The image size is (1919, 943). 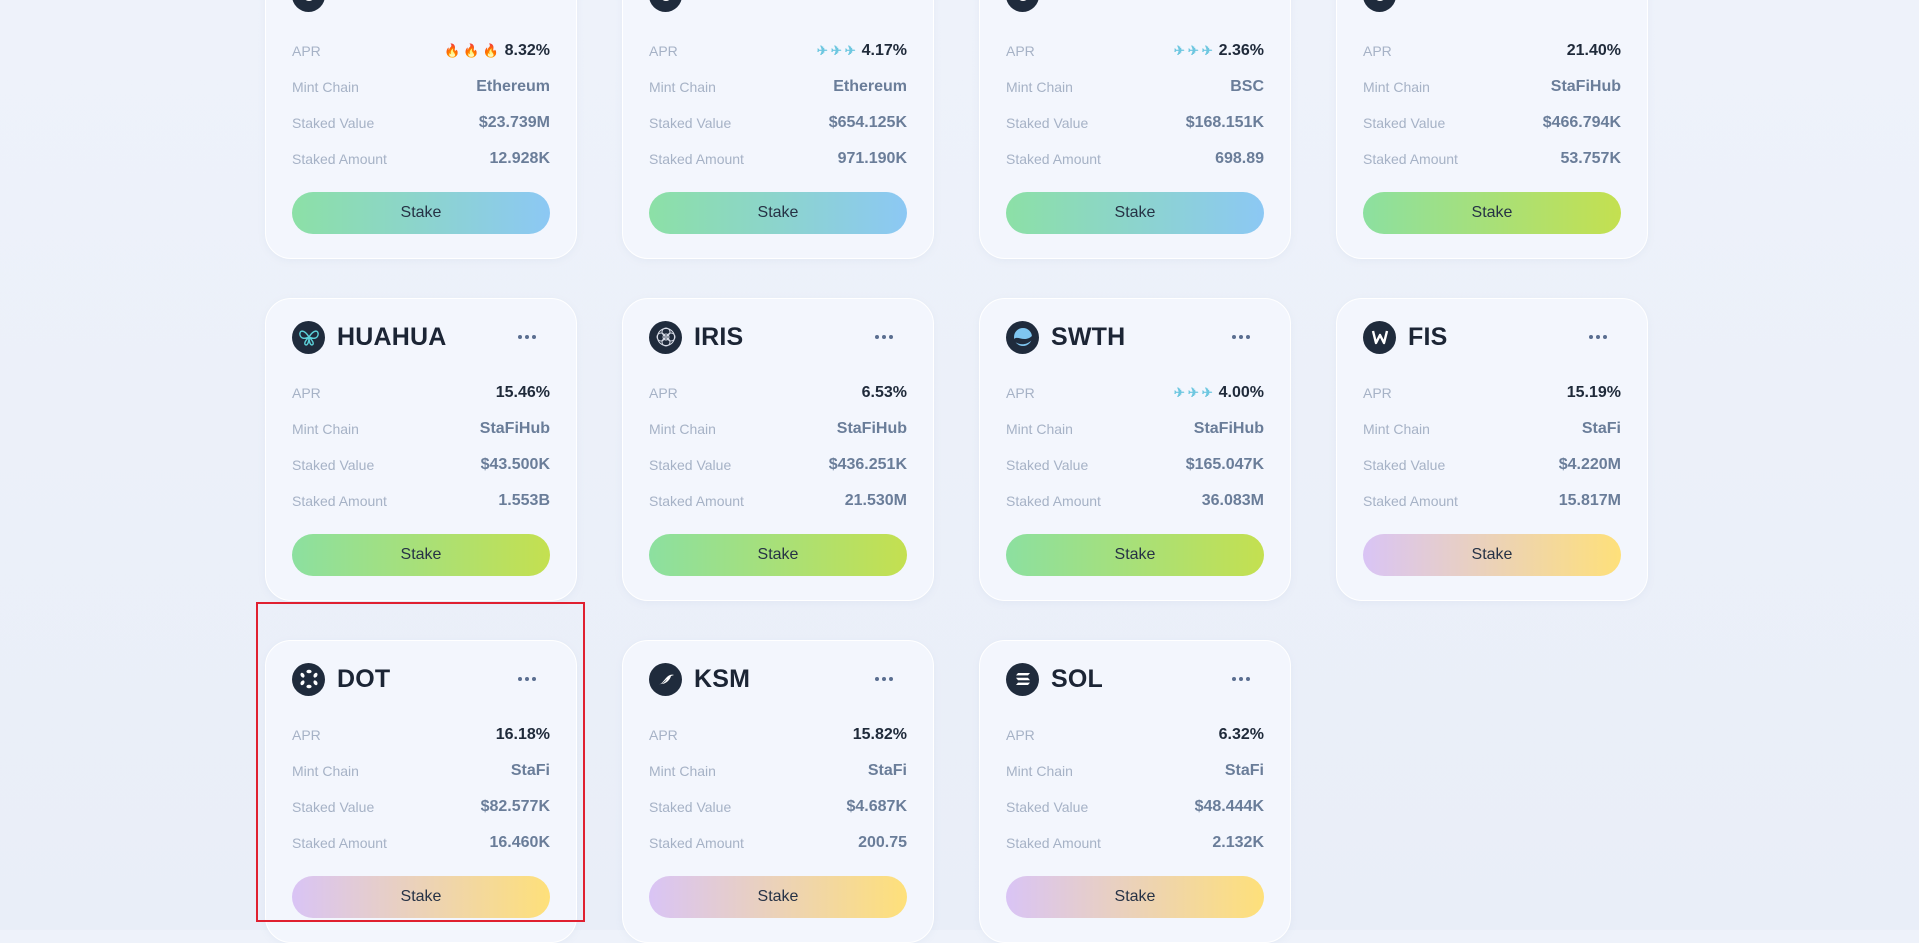 What do you see at coordinates (867, 464) in the screenshot?
I see `staked-value: $436.251K` at bounding box center [867, 464].